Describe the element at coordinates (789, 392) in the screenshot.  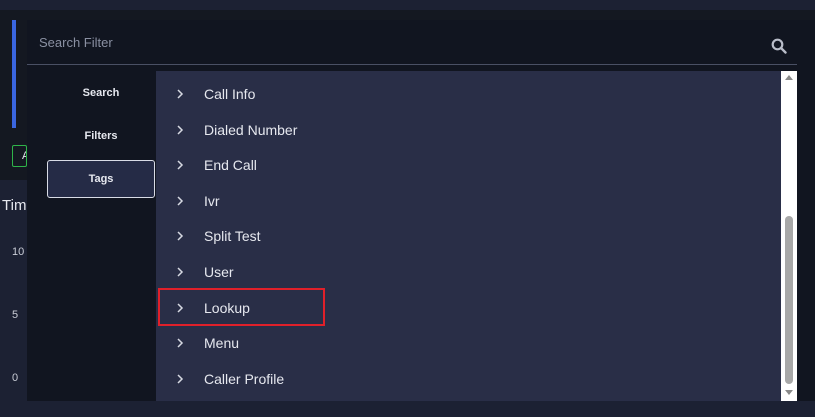
I see `scroll-down-icon` at that location.